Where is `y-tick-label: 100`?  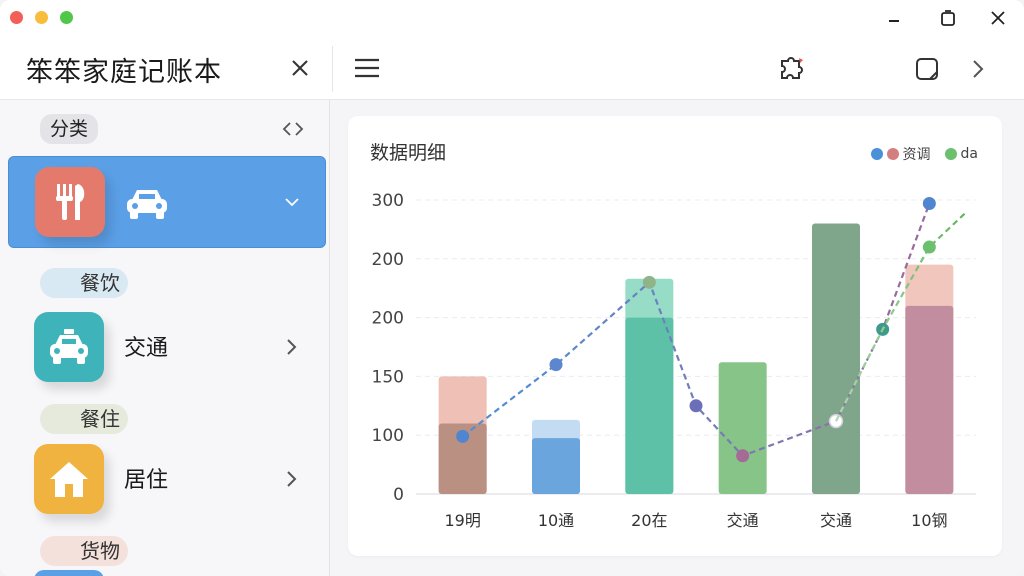
y-tick-label: 100 is located at coordinates (388, 436).